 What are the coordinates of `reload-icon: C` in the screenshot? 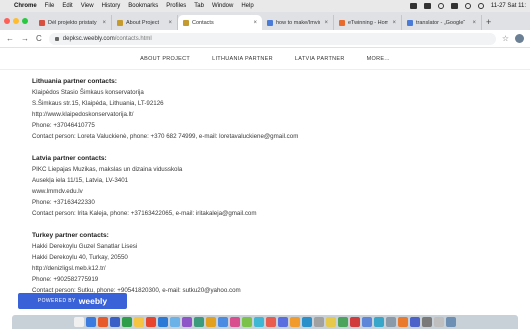 It's located at (39, 38).